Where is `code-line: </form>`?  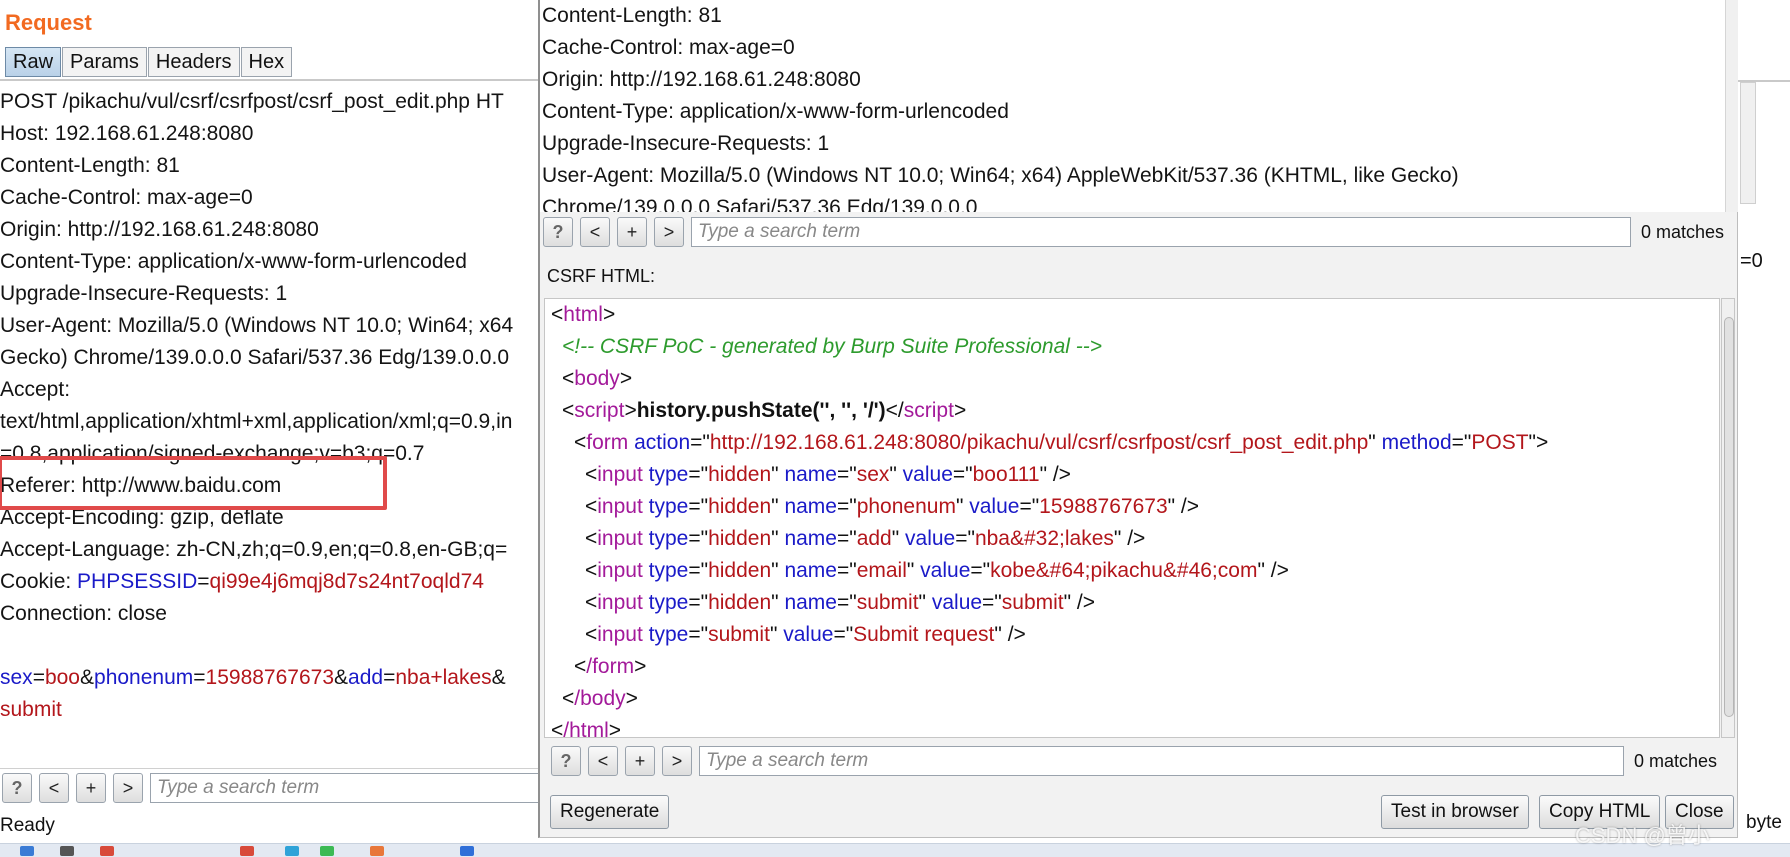
code-line: </form> is located at coordinates (610, 666).